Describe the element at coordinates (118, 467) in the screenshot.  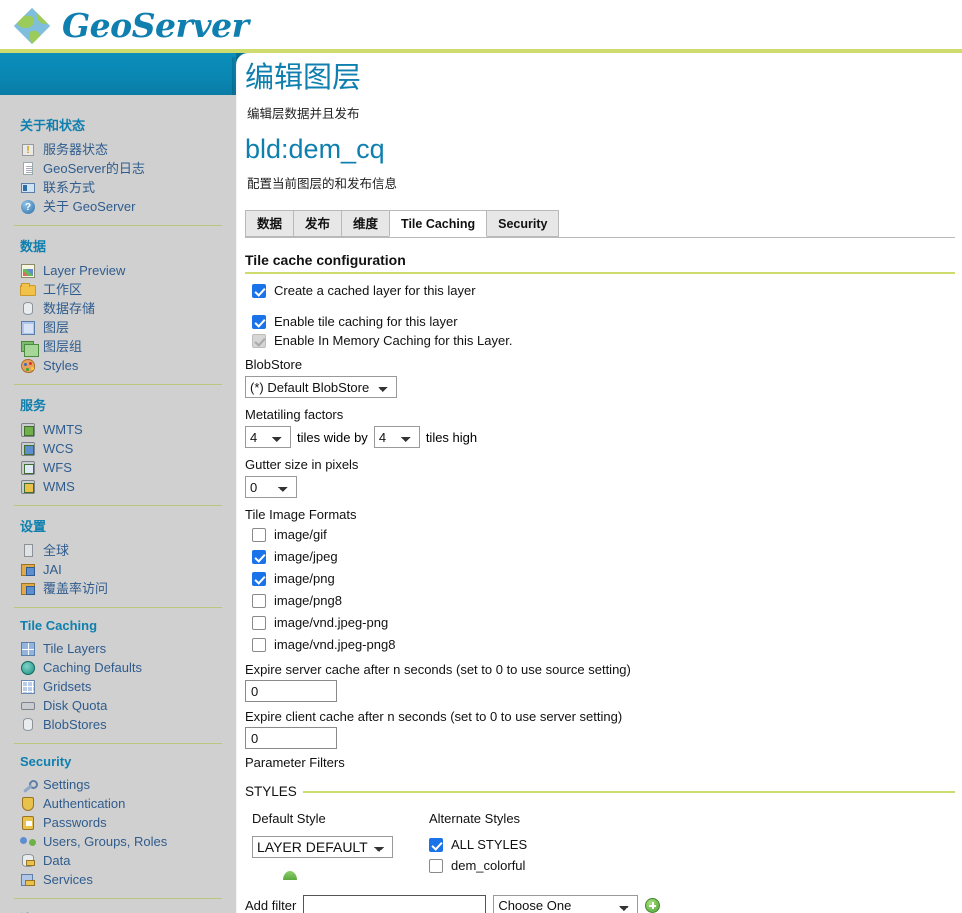
I see `sidebar-item-wfs: WFS` at that location.